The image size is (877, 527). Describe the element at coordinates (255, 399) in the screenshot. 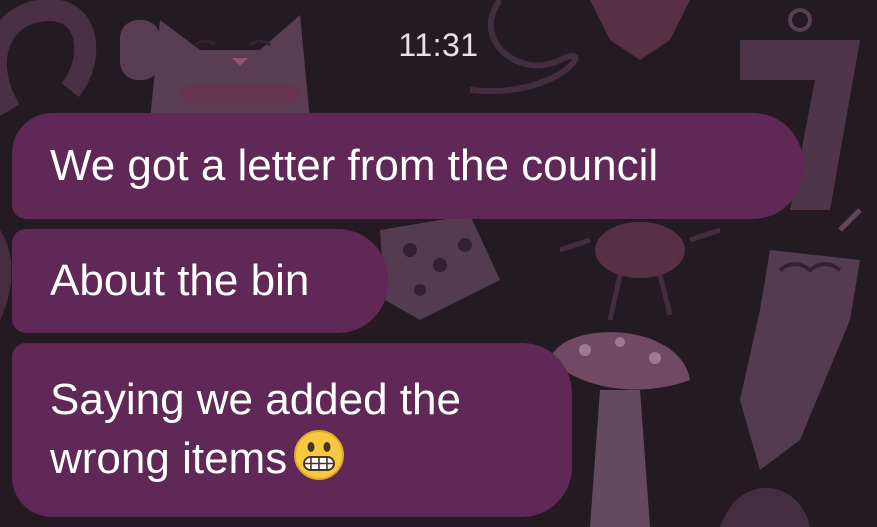

I see `message-text-line: Saying we added the` at that location.